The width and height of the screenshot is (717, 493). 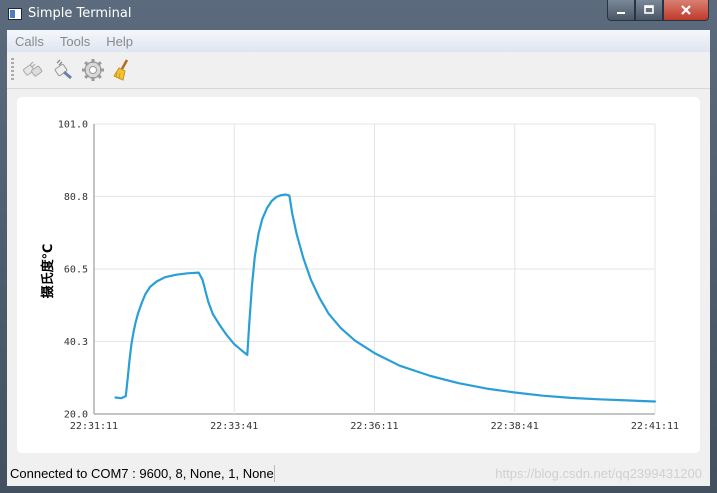 I want to click on settings-gear-icon, so click(x=93, y=70).